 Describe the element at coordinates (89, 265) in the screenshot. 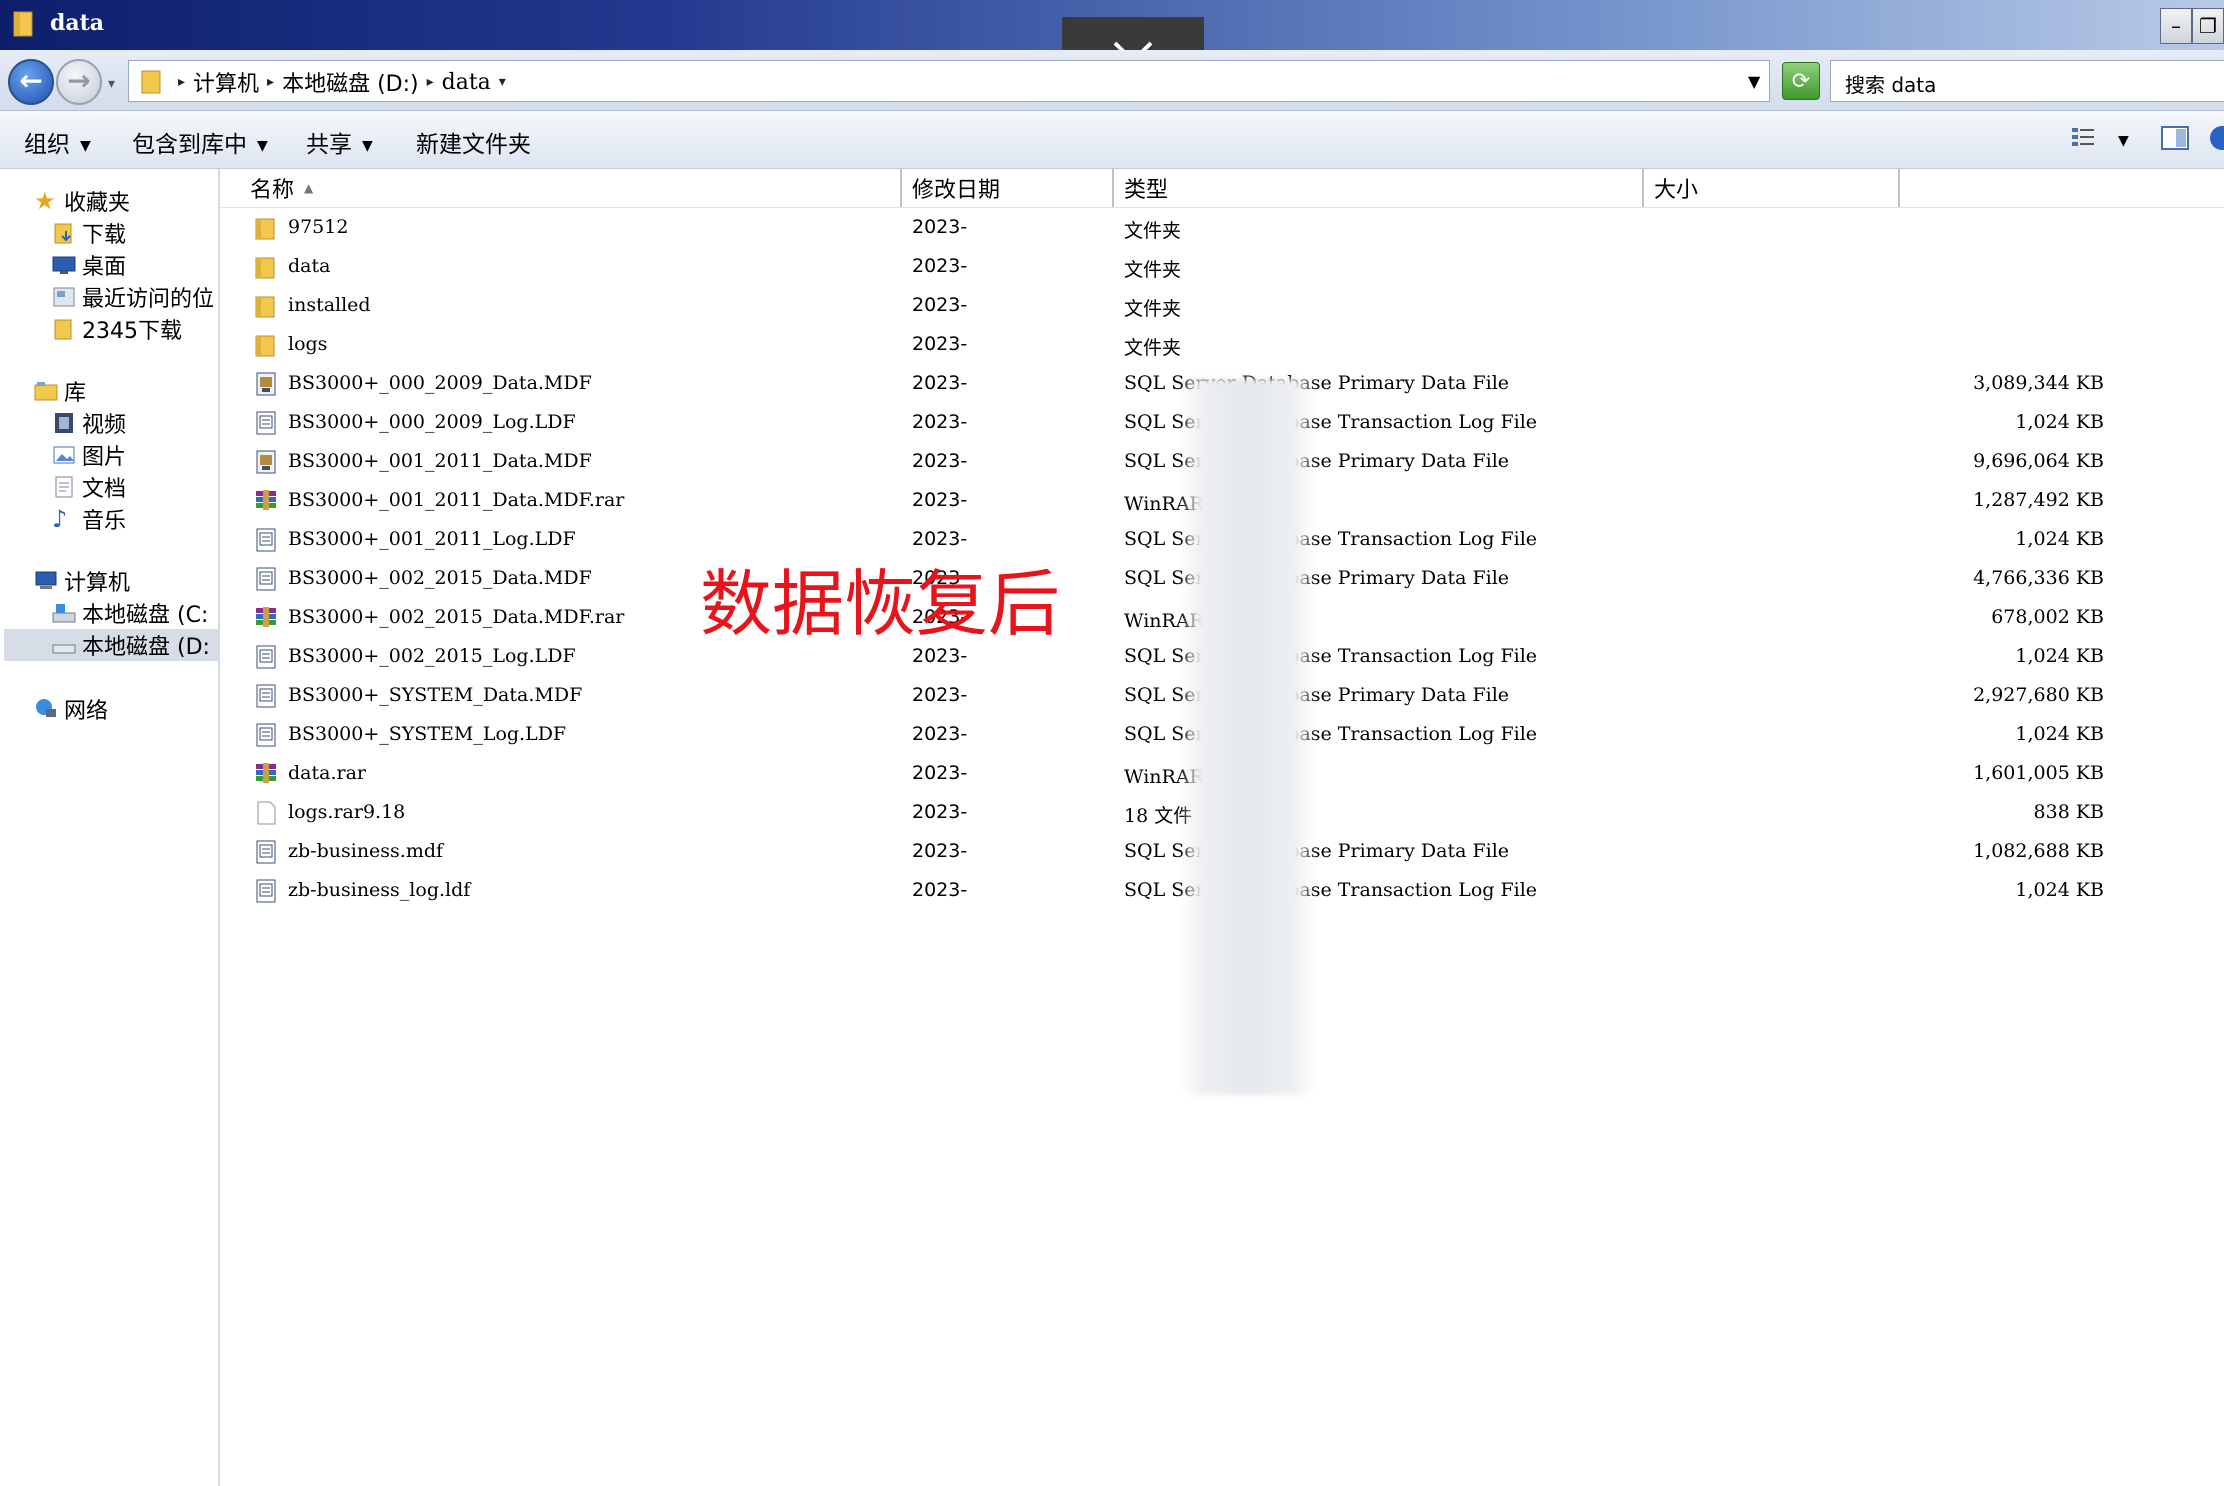

I see `nav-desktop: 桌面` at that location.